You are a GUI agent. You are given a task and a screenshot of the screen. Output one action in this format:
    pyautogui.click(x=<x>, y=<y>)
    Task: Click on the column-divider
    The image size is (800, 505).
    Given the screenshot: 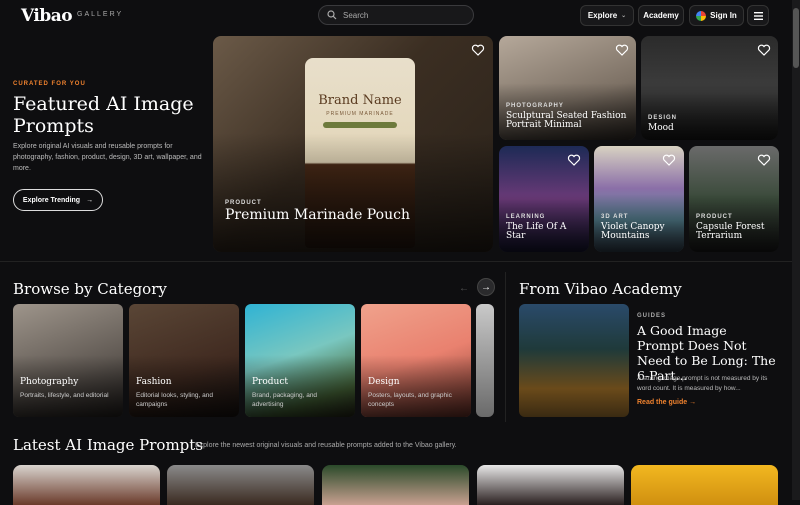 What is the action you would take?
    pyautogui.click(x=505, y=347)
    